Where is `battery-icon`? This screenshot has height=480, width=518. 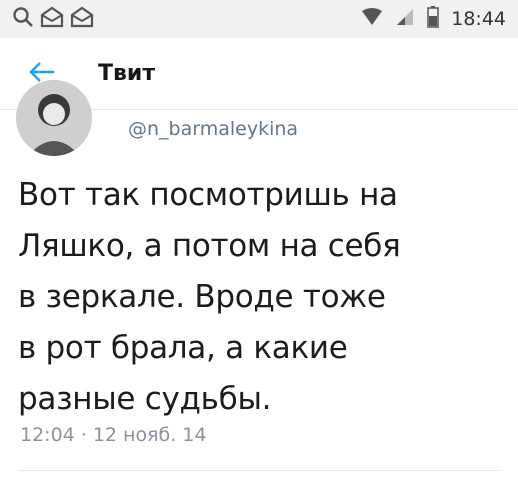 battery-icon is located at coordinates (433, 19).